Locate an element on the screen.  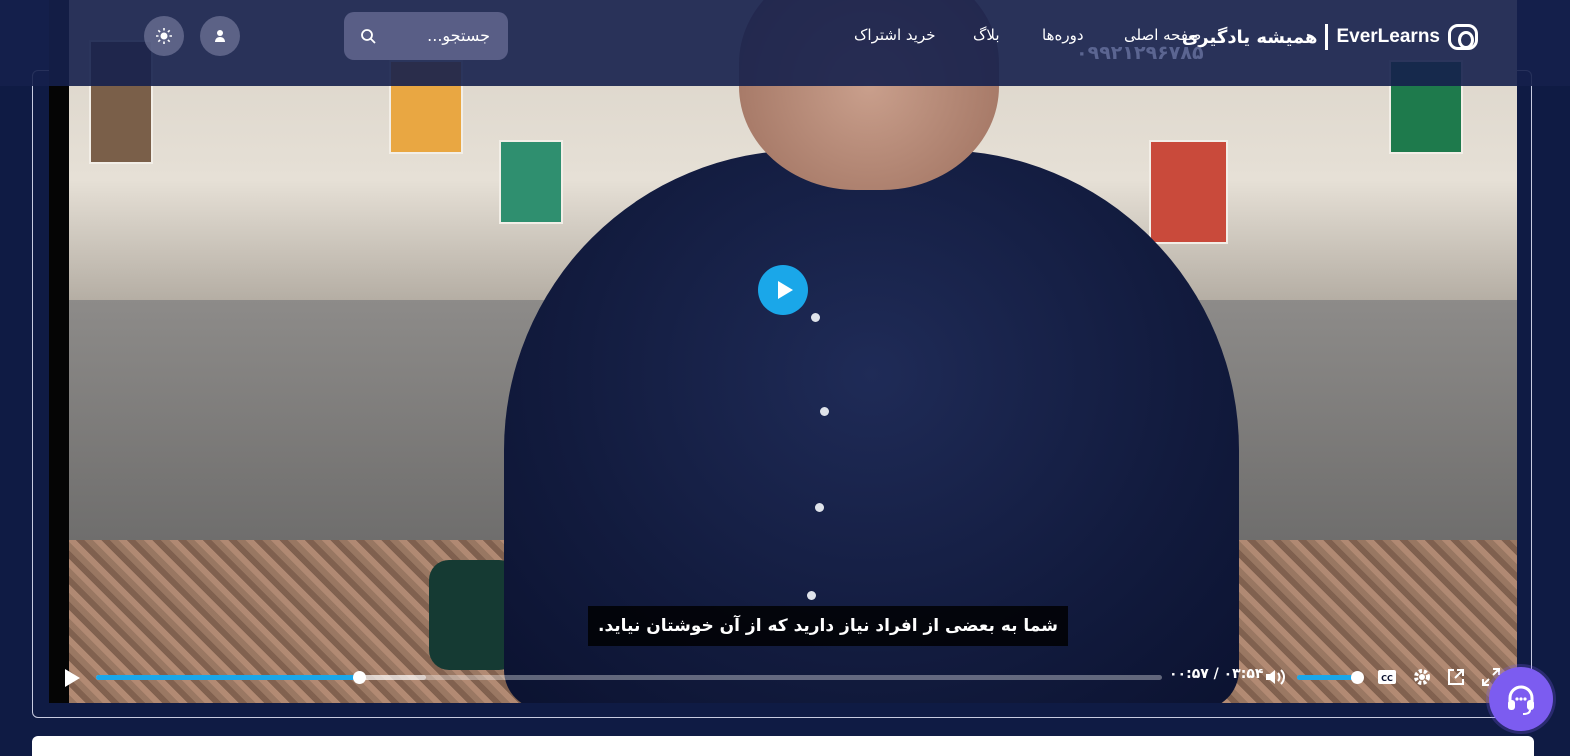
support-button is located at coordinates (1521, 699).